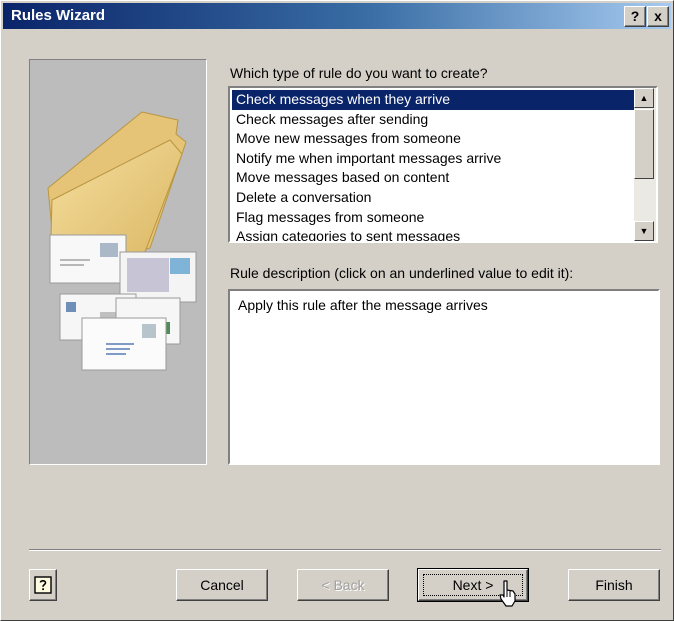 Image resolution: width=674 pixels, height=621 pixels. I want to click on rule-type-option: Notify me when important messages arrive, so click(434, 159).